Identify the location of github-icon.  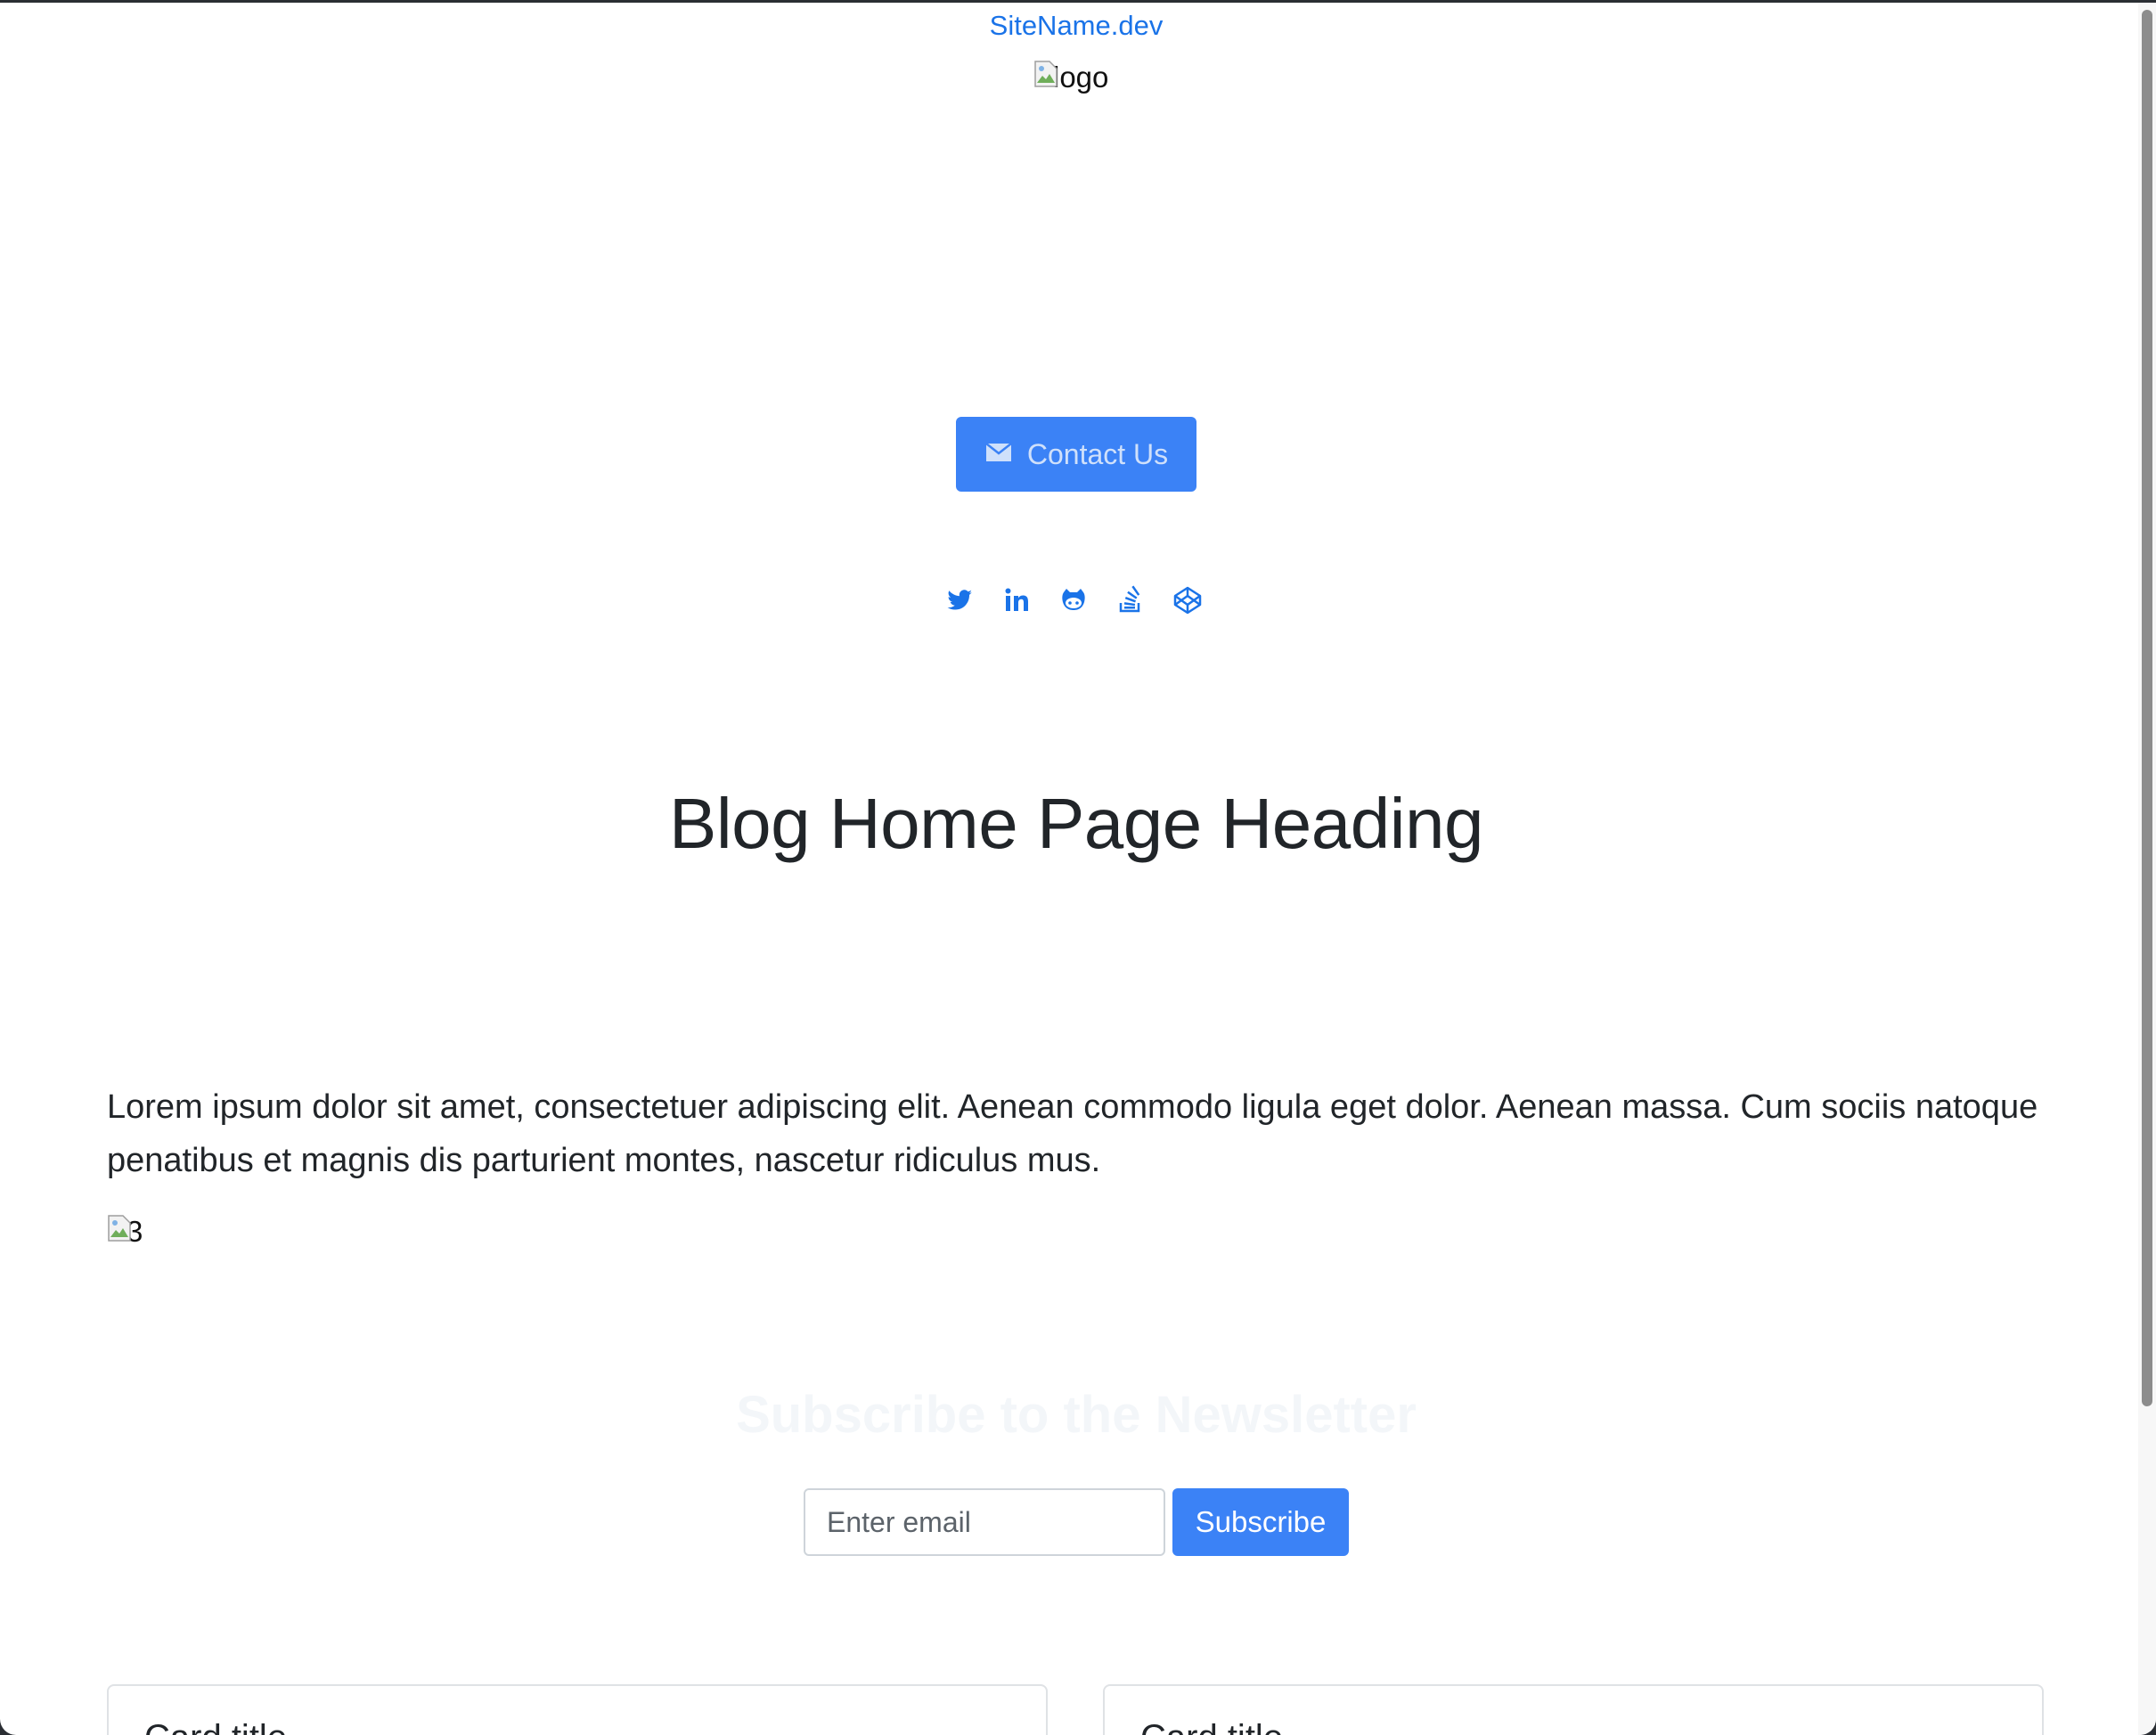
(1073, 600).